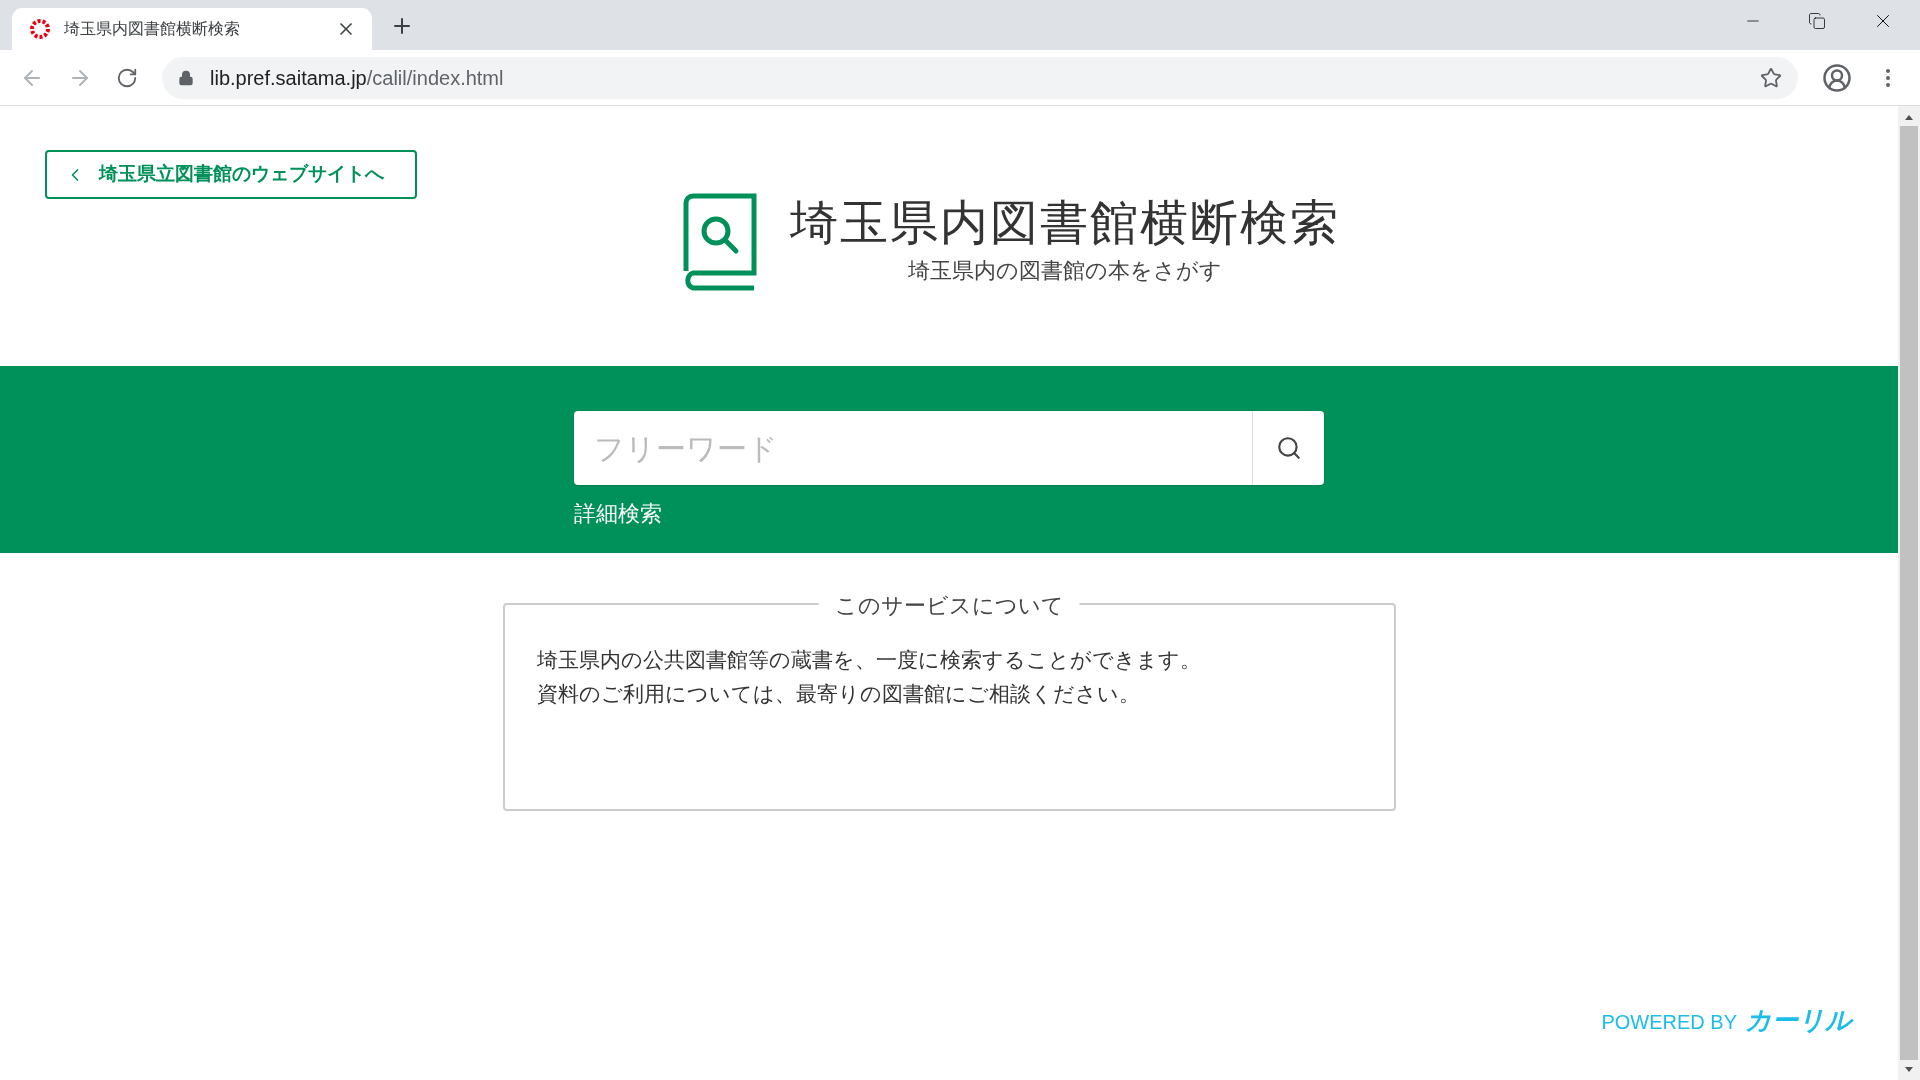 The height and width of the screenshot is (1080, 1920). What do you see at coordinates (1669, 1022) in the screenshot?
I see `powered-by-text: POWERED BY` at bounding box center [1669, 1022].